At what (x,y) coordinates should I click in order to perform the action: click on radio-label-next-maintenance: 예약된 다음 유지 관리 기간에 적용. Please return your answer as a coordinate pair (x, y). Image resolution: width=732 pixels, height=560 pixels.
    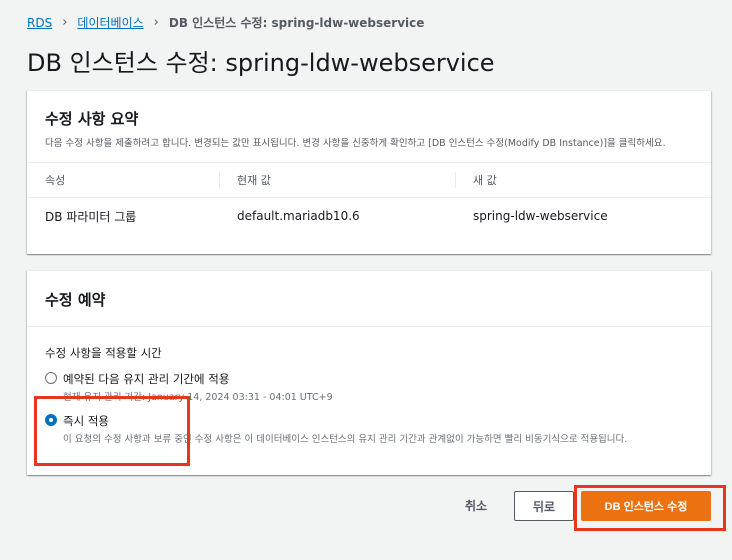
    Looking at the image, I should click on (378, 379).